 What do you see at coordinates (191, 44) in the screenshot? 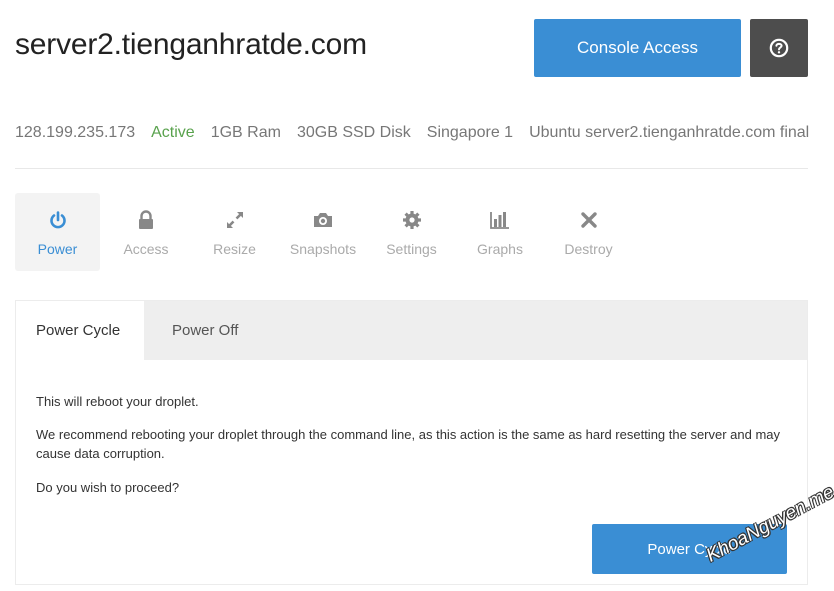
I see `droplet-title: server2.tienganhratde.com` at bounding box center [191, 44].